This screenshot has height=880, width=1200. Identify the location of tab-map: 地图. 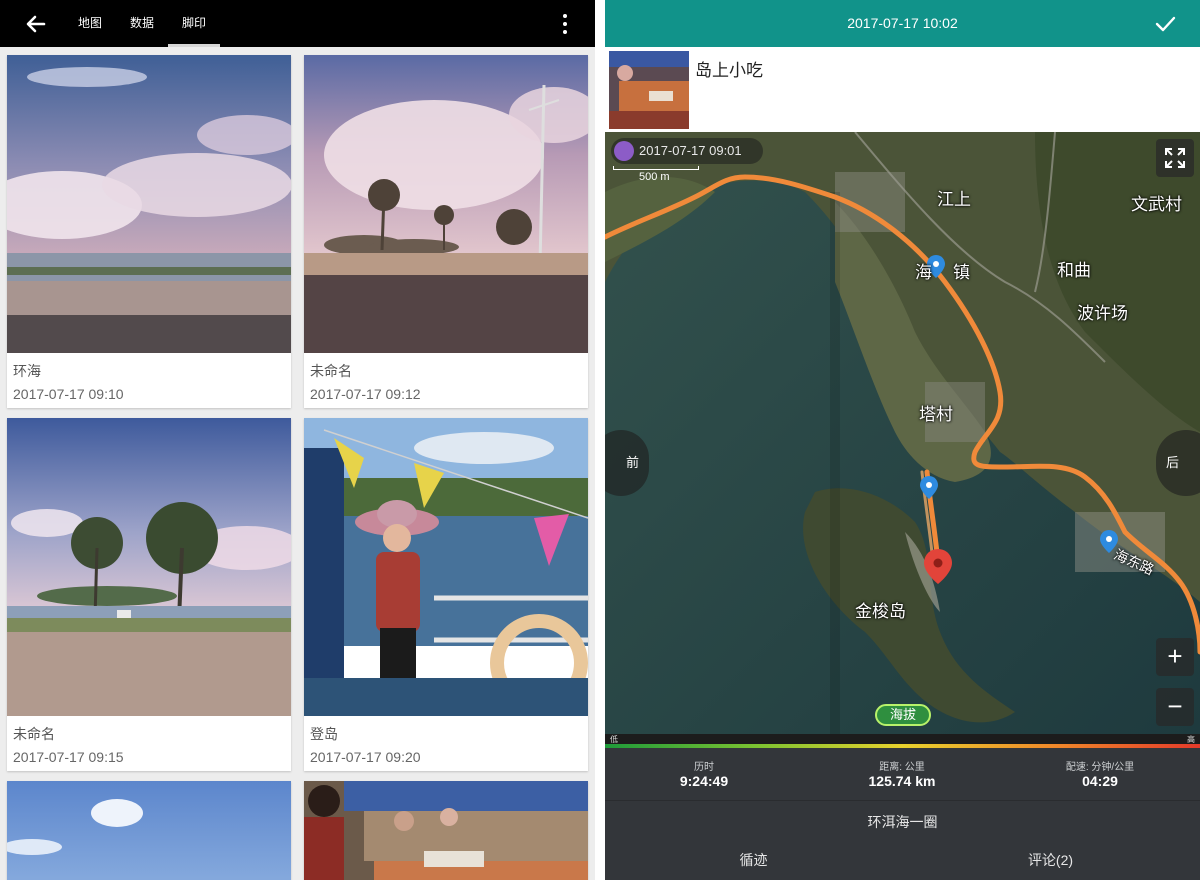
(90, 23).